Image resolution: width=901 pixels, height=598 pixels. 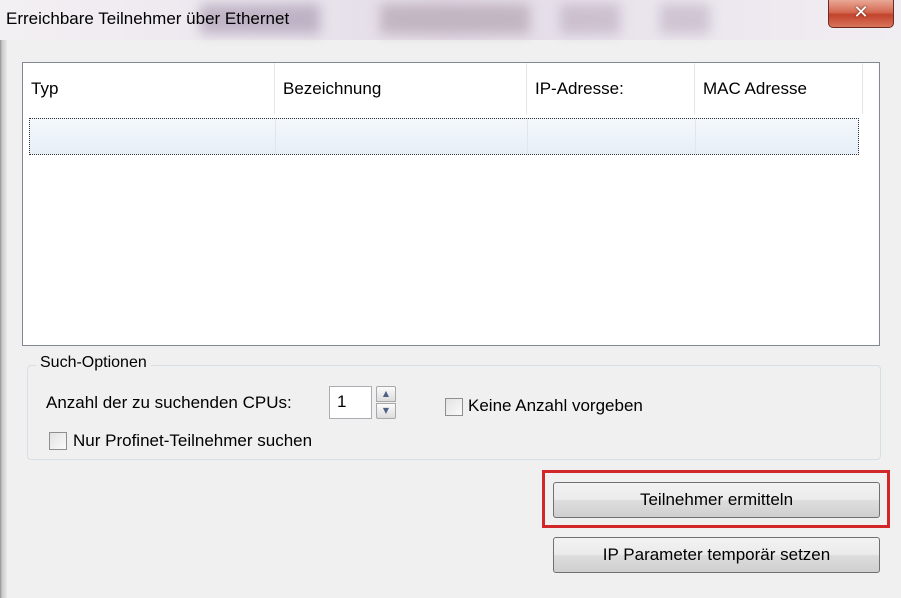 I want to click on table-row, so click(x=444, y=136).